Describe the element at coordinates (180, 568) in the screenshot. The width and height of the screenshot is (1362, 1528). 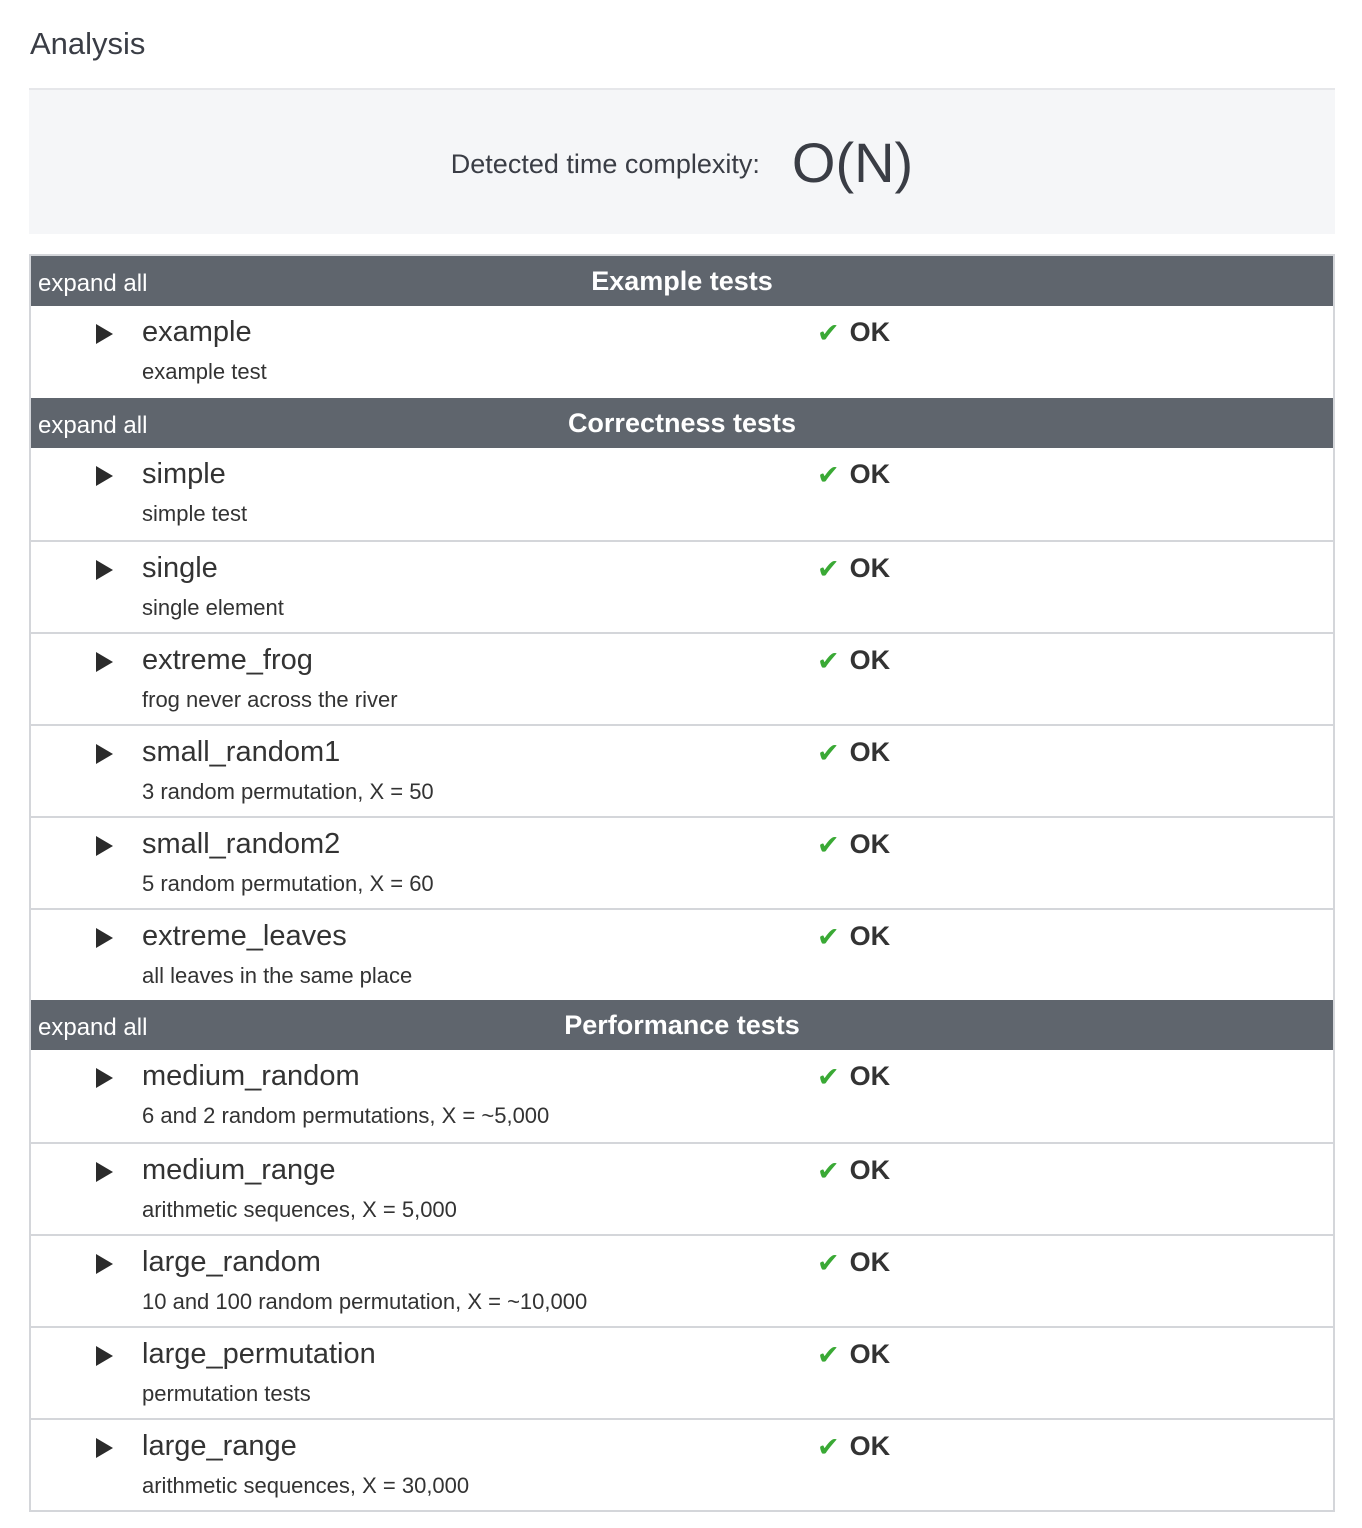
I see `test-name: single` at that location.